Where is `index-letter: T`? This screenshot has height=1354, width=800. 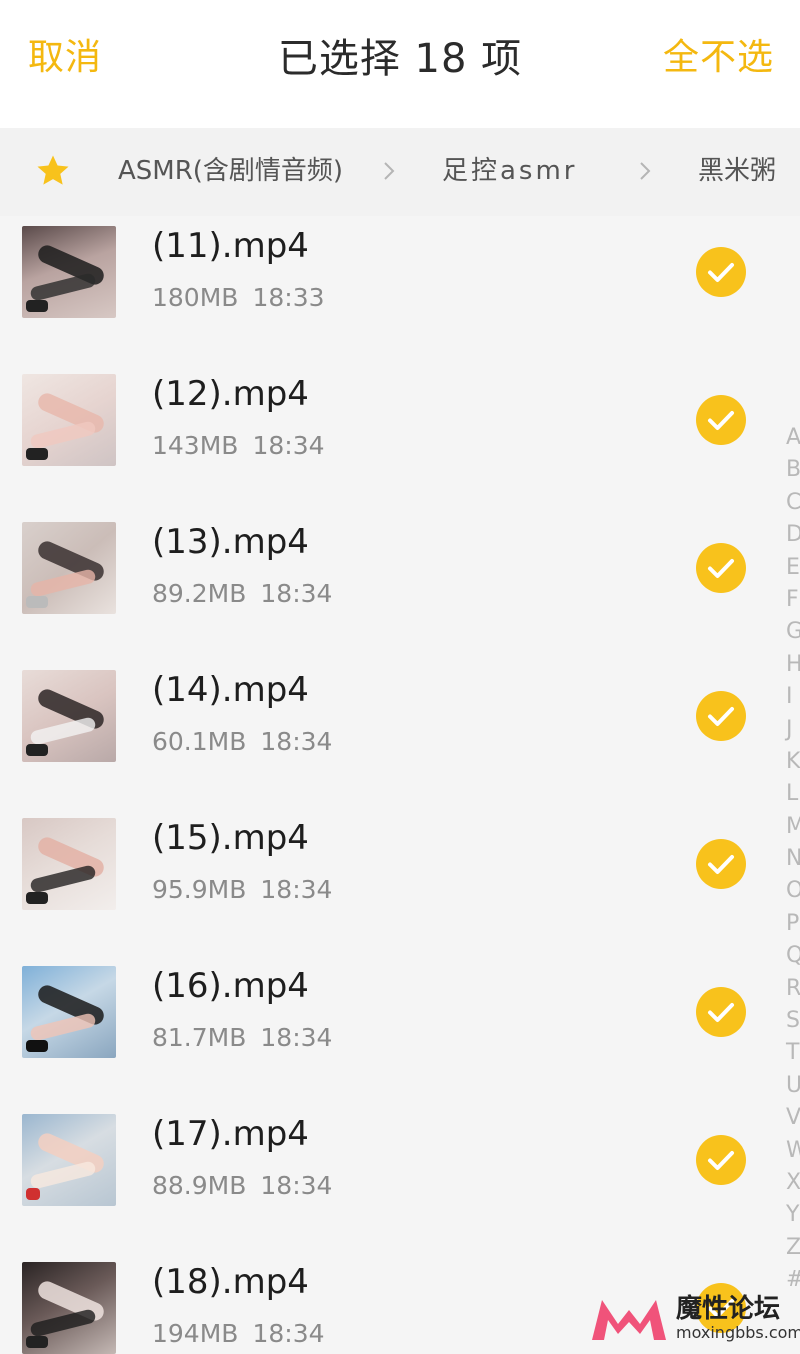 index-letter: T is located at coordinates (791, 1053).